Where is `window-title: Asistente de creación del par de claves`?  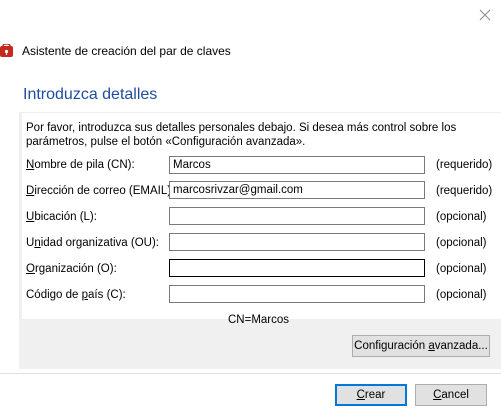
window-title: Asistente de creación del par de claves is located at coordinates (126, 51).